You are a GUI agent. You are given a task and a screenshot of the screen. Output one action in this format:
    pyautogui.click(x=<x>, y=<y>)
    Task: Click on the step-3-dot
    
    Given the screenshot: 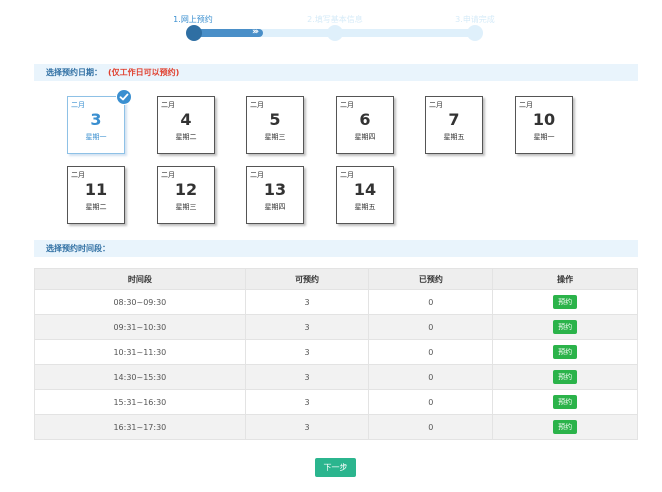 What is the action you would take?
    pyautogui.click(x=475, y=33)
    